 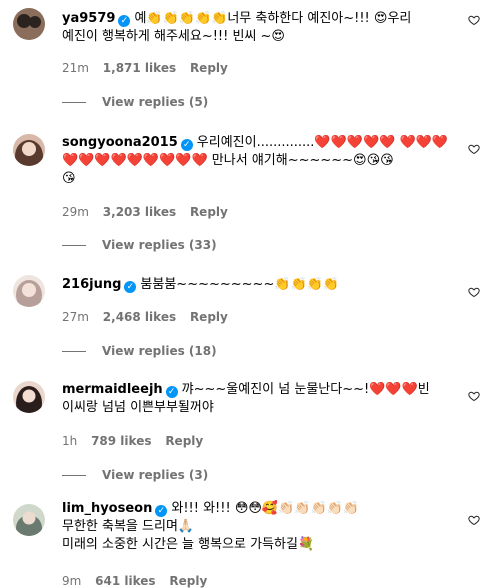 I want to click on comment-time: 1h, so click(x=69, y=441).